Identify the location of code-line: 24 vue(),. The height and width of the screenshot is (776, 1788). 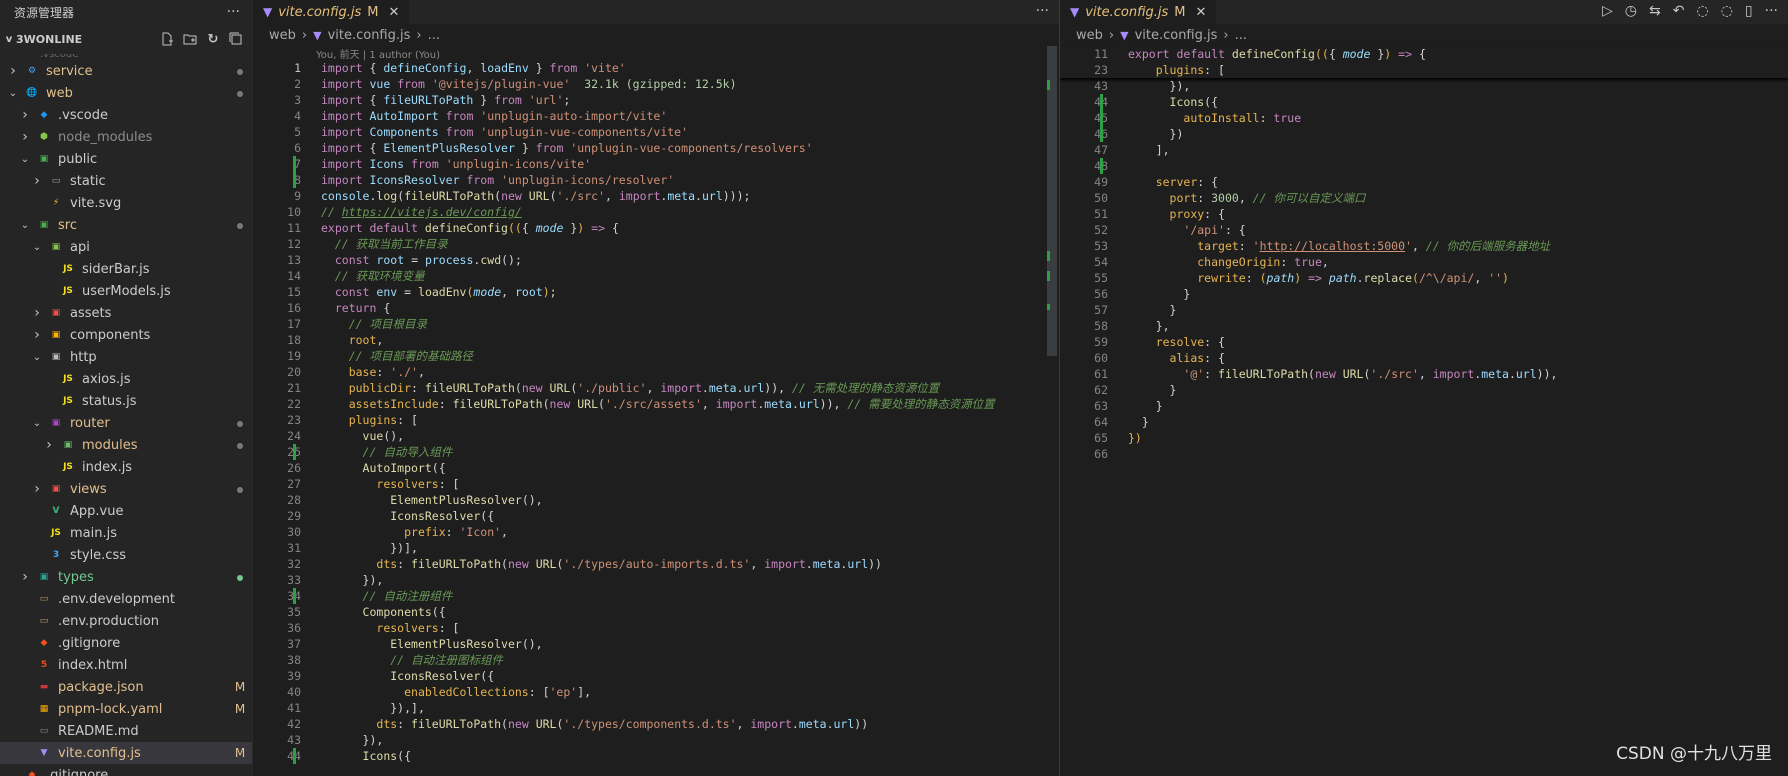
(656, 436).